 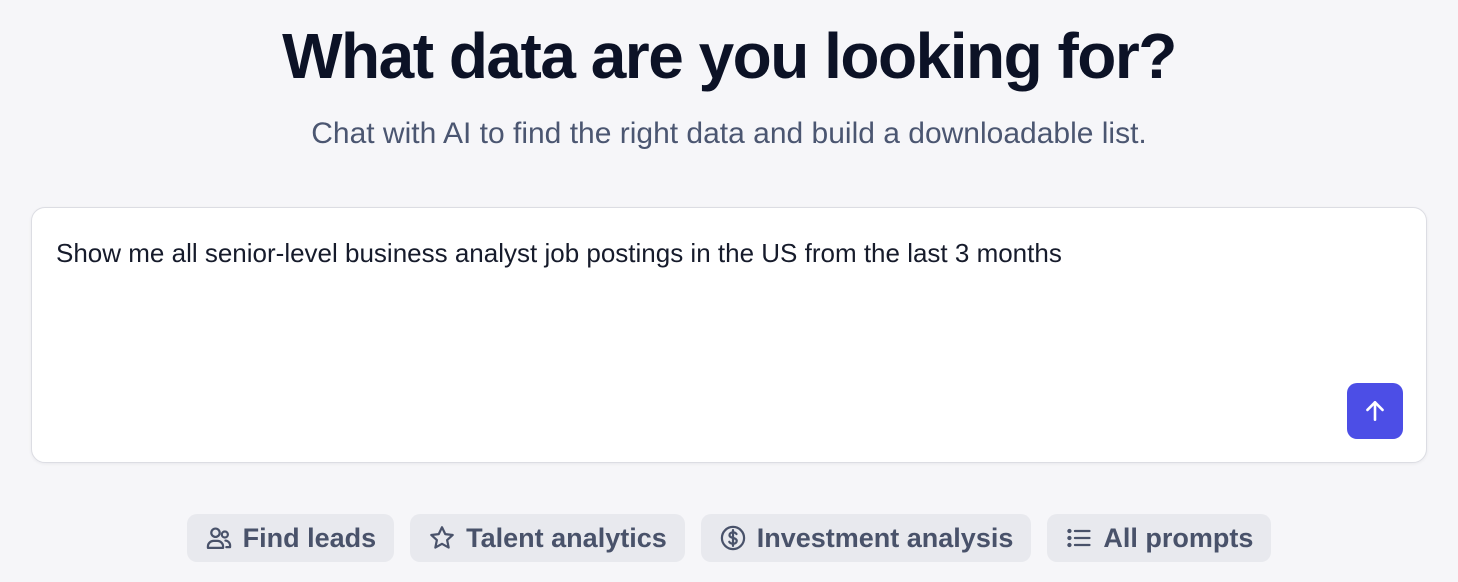 I want to click on list-icon, so click(x=1079, y=538).